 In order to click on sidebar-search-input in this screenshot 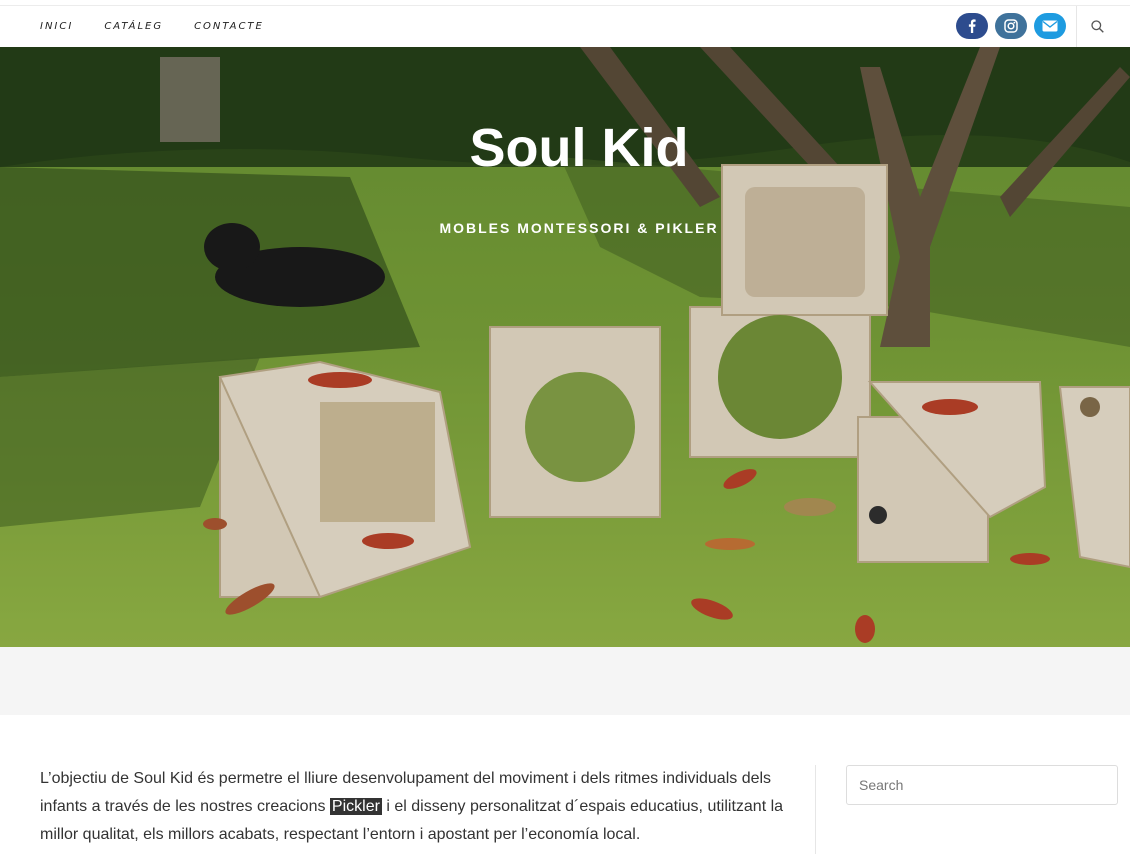, I will do `click(982, 785)`.